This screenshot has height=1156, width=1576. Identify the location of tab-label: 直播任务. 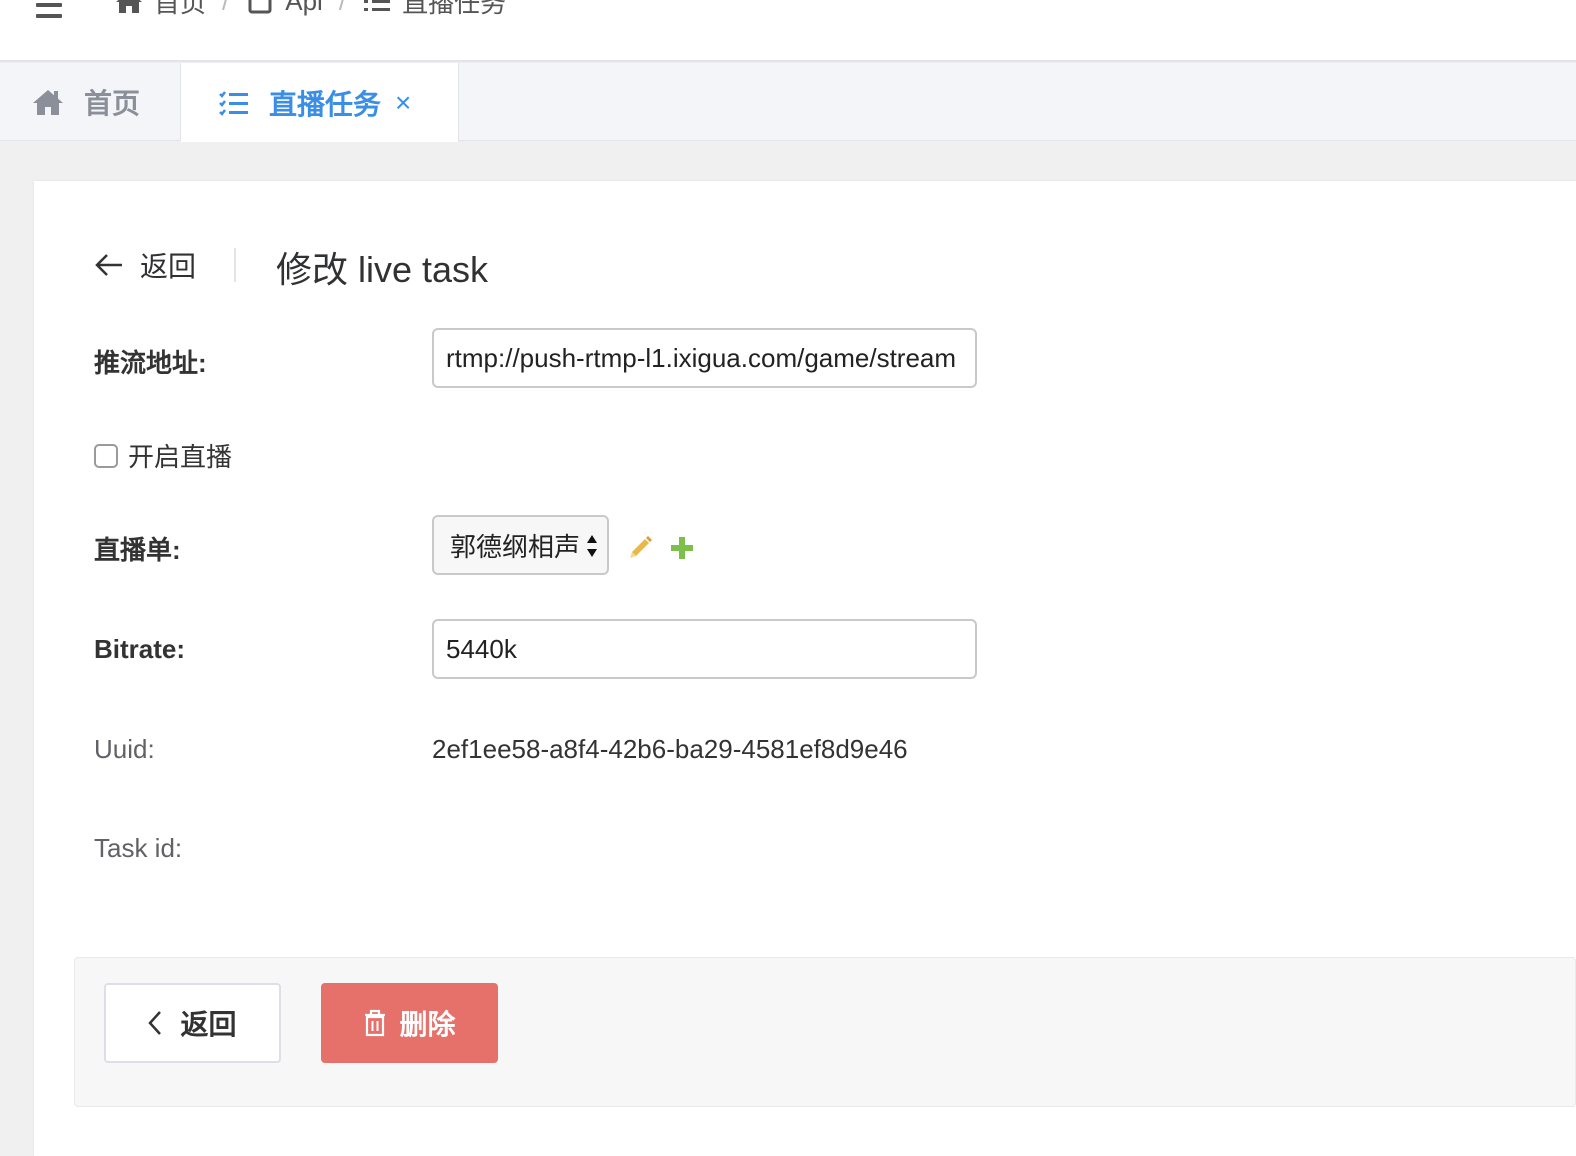
(325, 104).